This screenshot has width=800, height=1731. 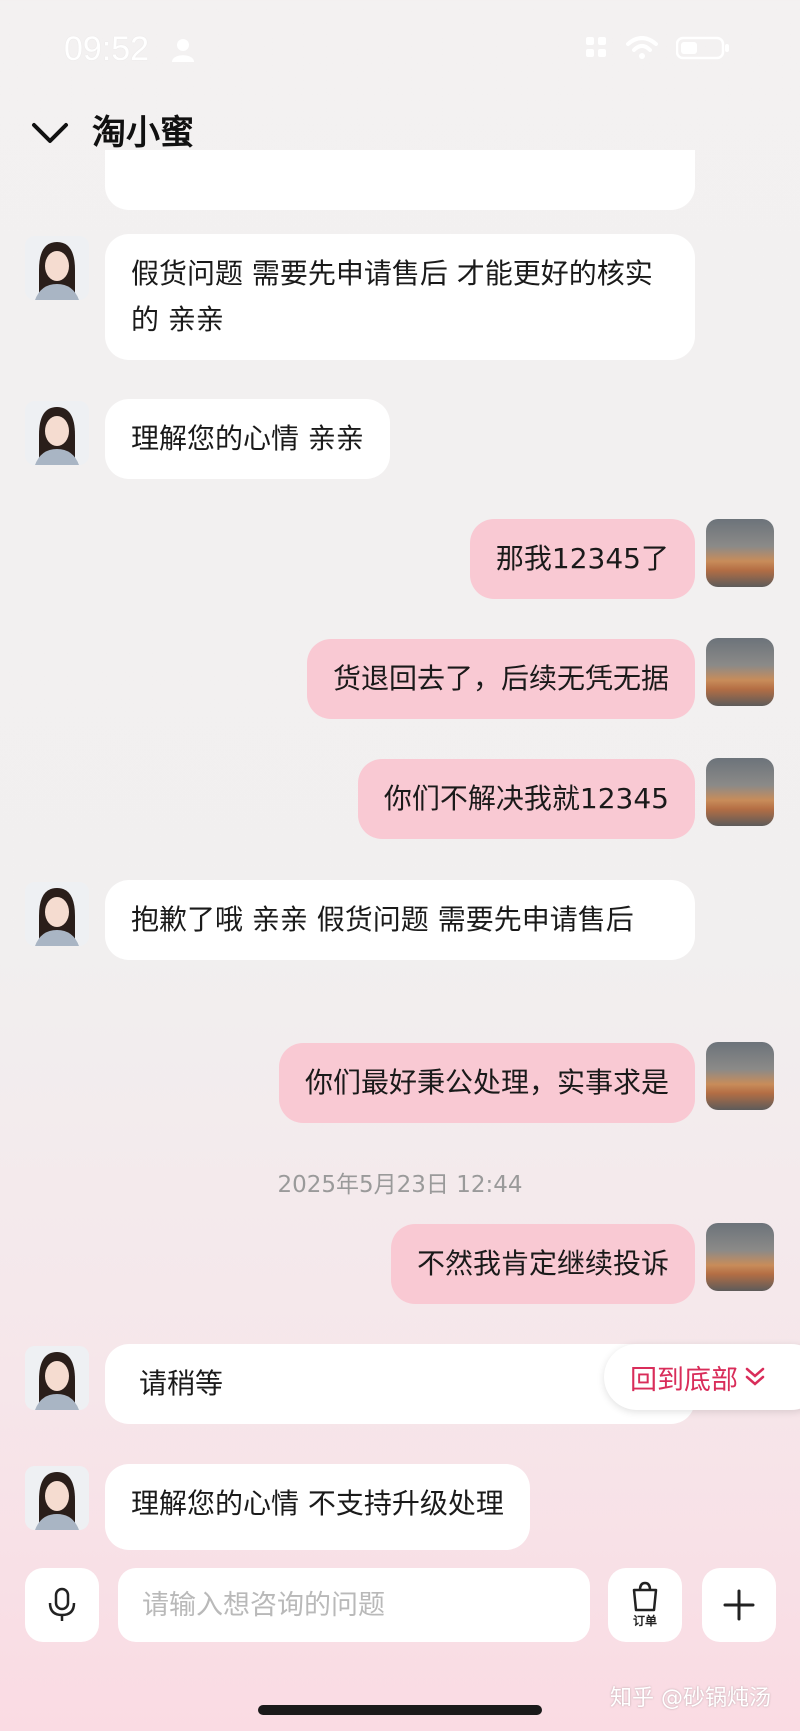 I want to click on message-text: 假货问题 需要先申请售后 才能更好的核实的 亲亲, so click(x=392, y=296).